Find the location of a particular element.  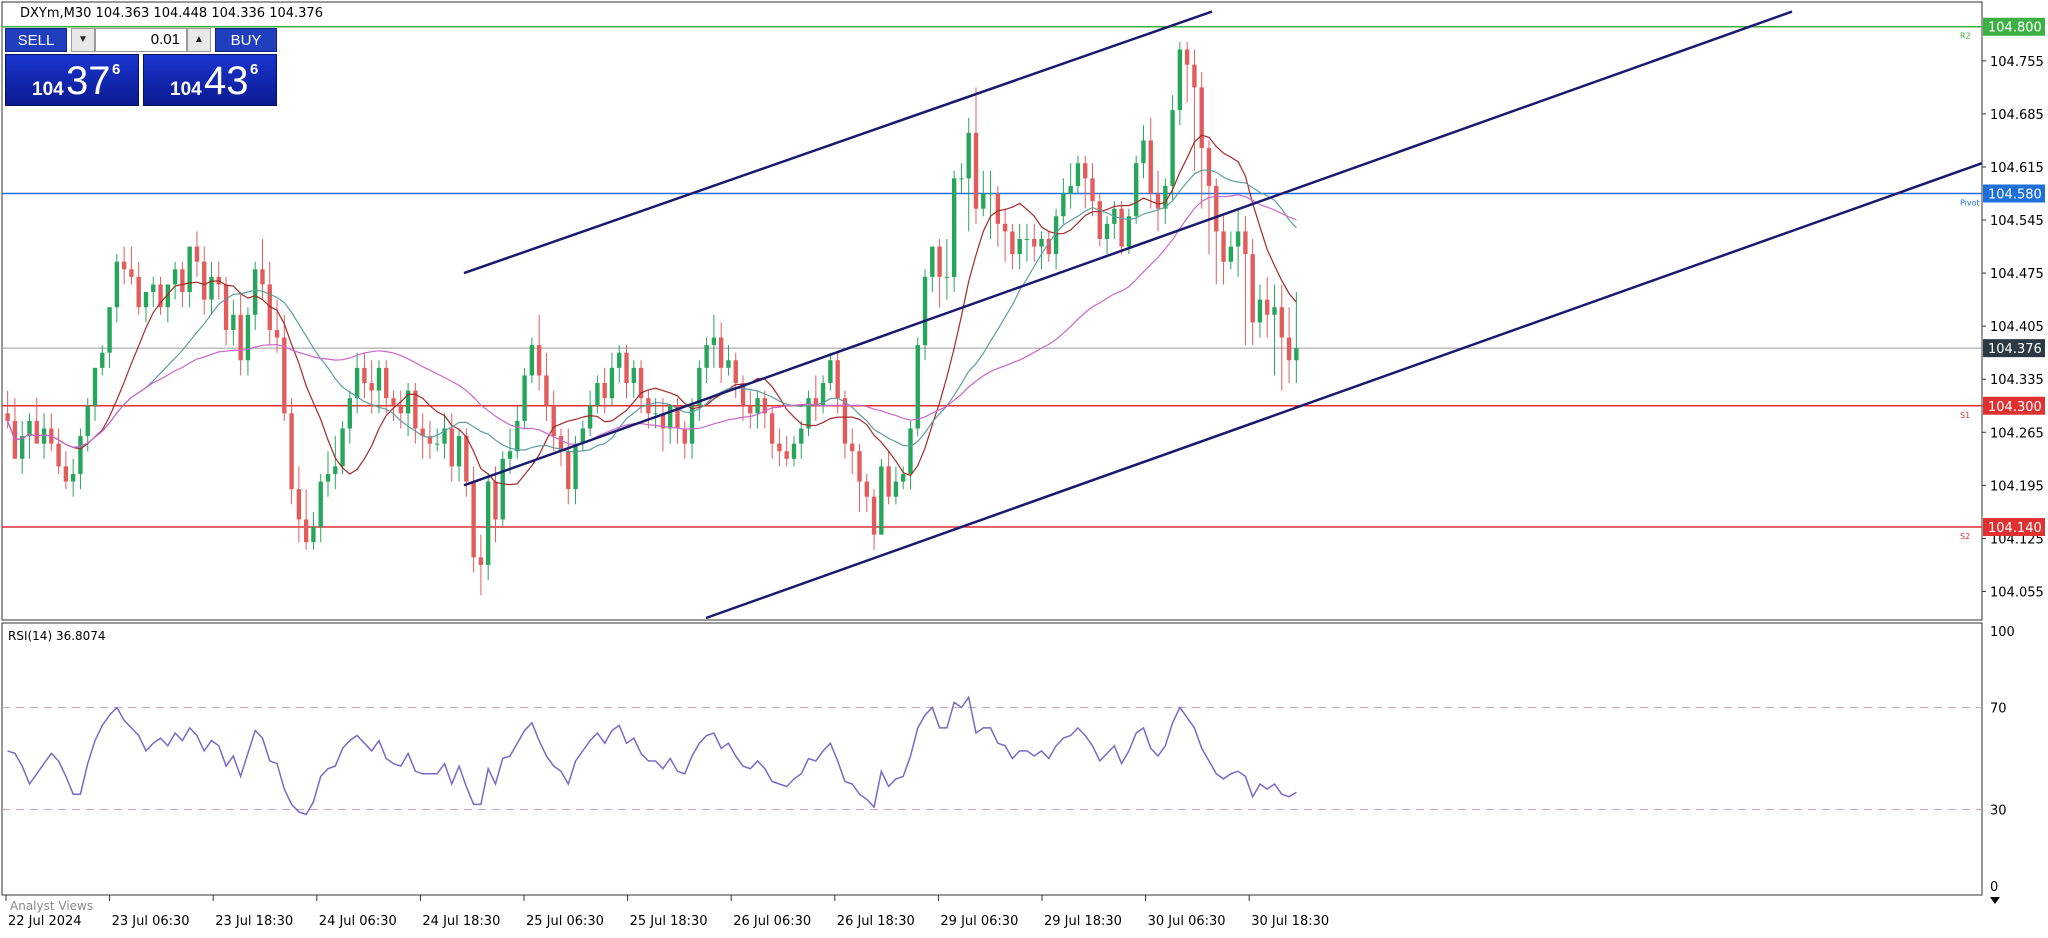

x-tick-label: 26 Jul 18:30 is located at coordinates (876, 921).